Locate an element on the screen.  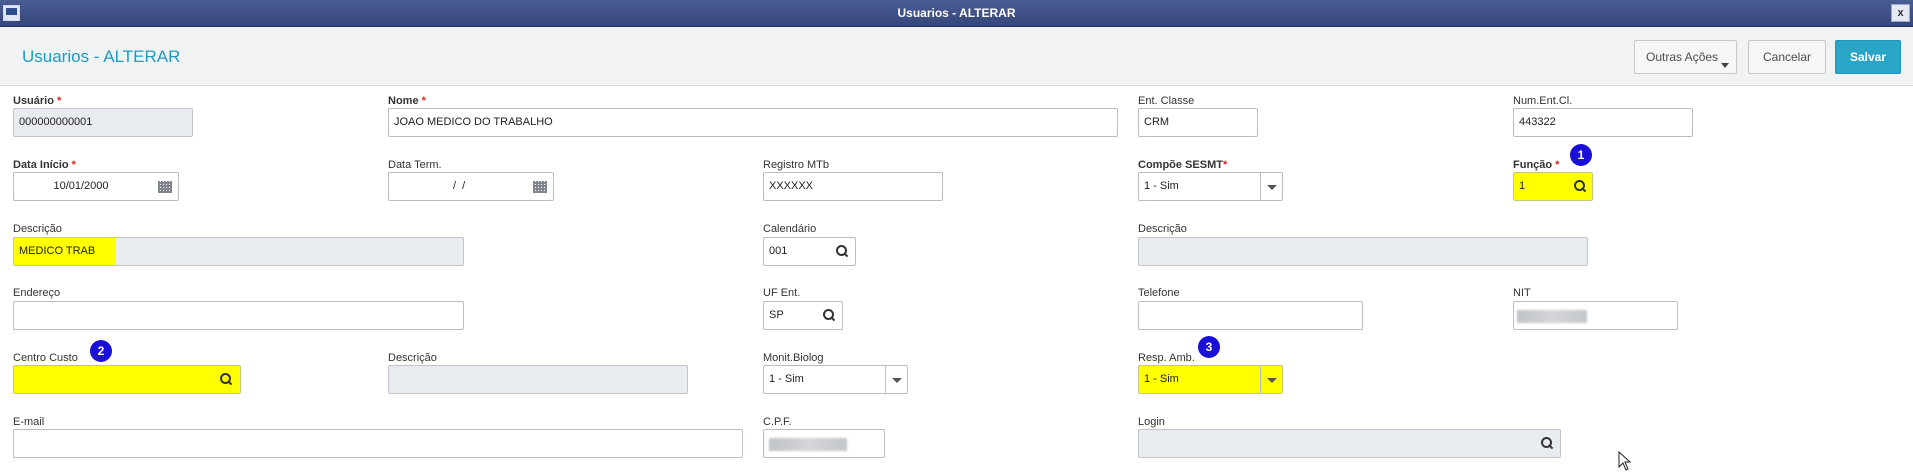
nome-label: Nome * is located at coordinates (407, 101).